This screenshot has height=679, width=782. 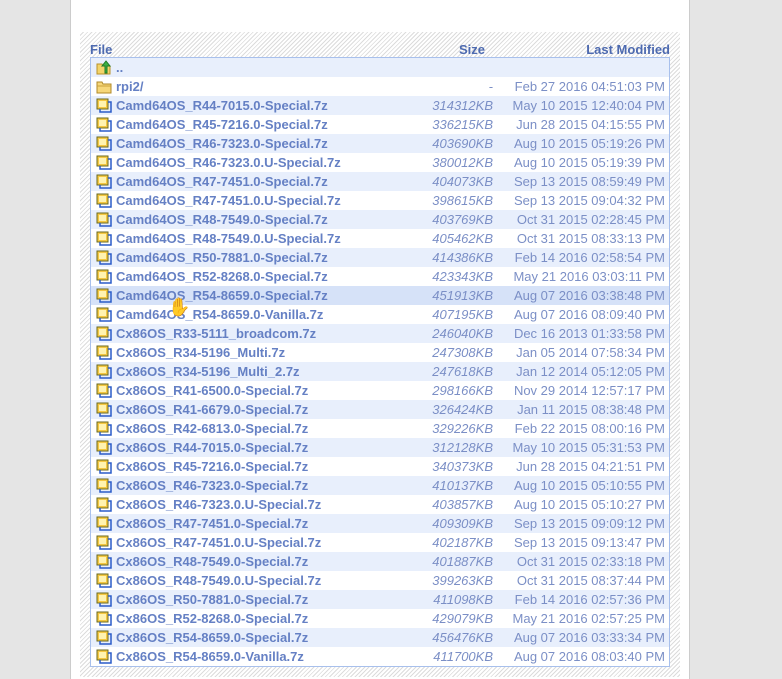 I want to click on file-link: Cx86OS_R48-7549.0-Special.7z, so click(x=212, y=561).